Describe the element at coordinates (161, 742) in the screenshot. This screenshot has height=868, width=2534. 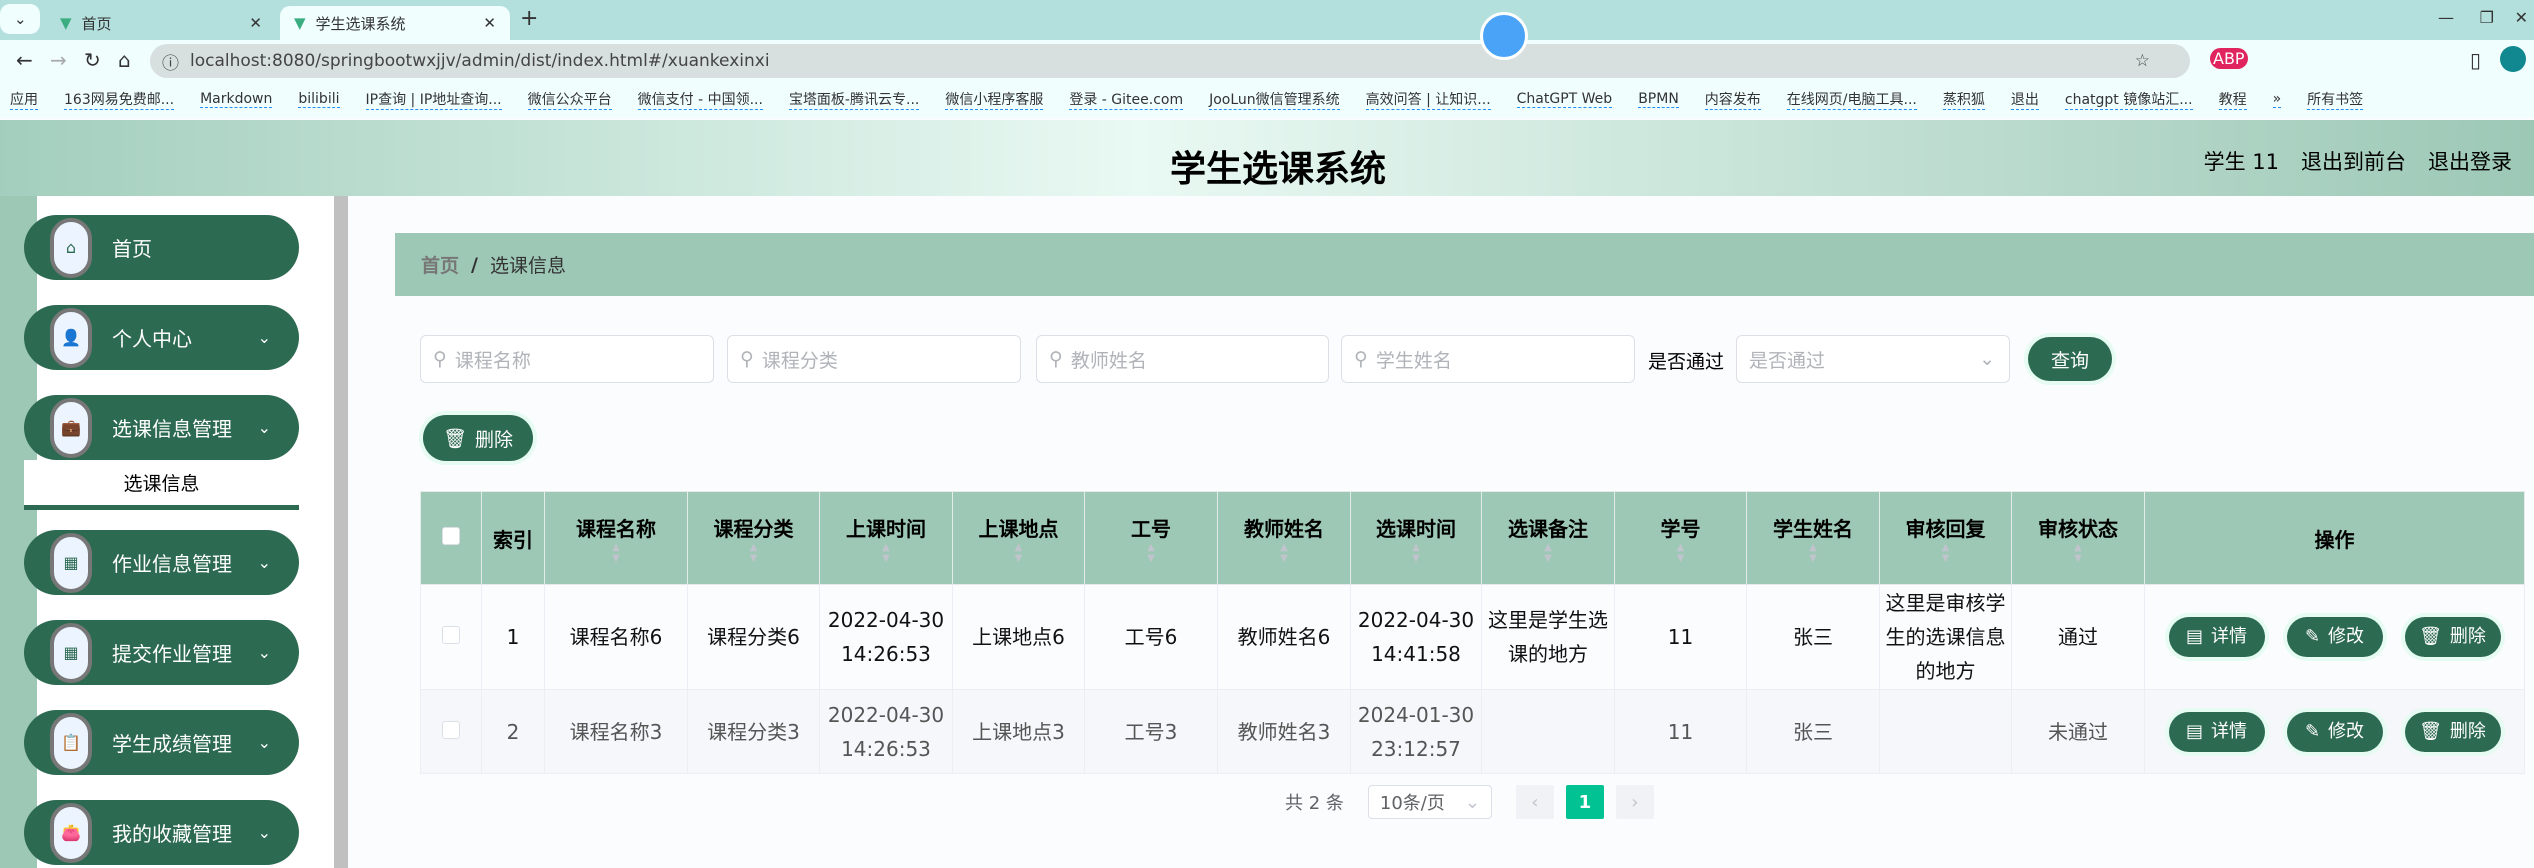
I see `sidebar-item-5: 📋 学生成绩管理 ⌄` at that location.